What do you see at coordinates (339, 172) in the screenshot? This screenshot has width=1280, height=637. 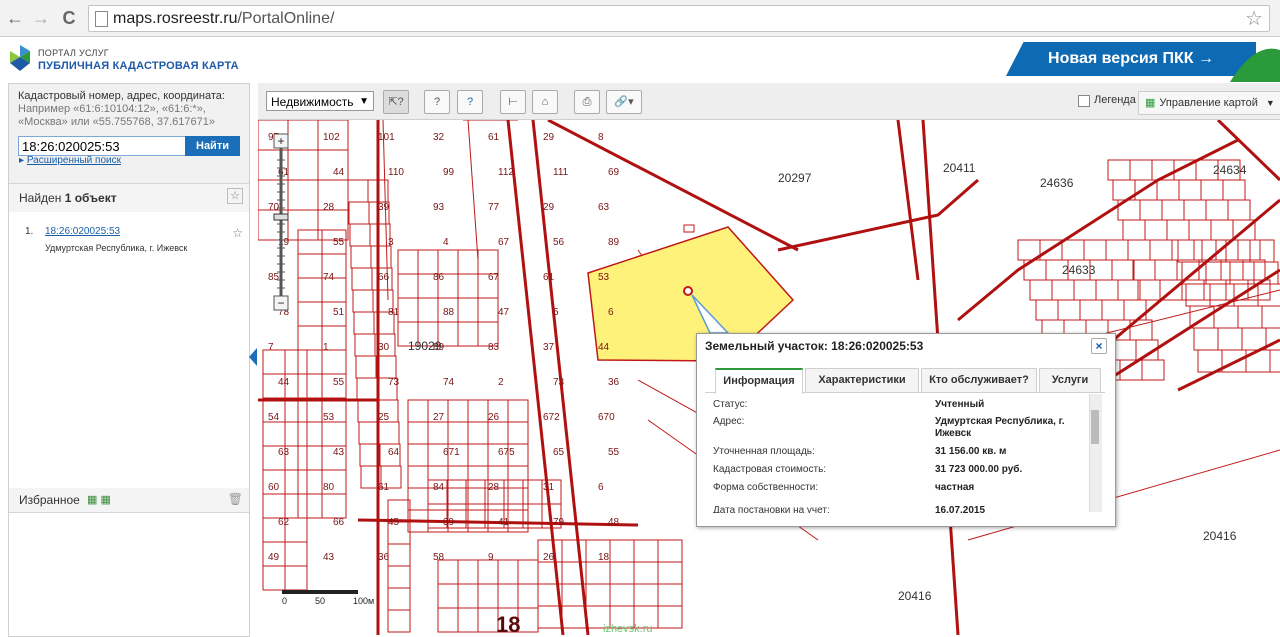 I see `parcel-number-label: 44` at bounding box center [339, 172].